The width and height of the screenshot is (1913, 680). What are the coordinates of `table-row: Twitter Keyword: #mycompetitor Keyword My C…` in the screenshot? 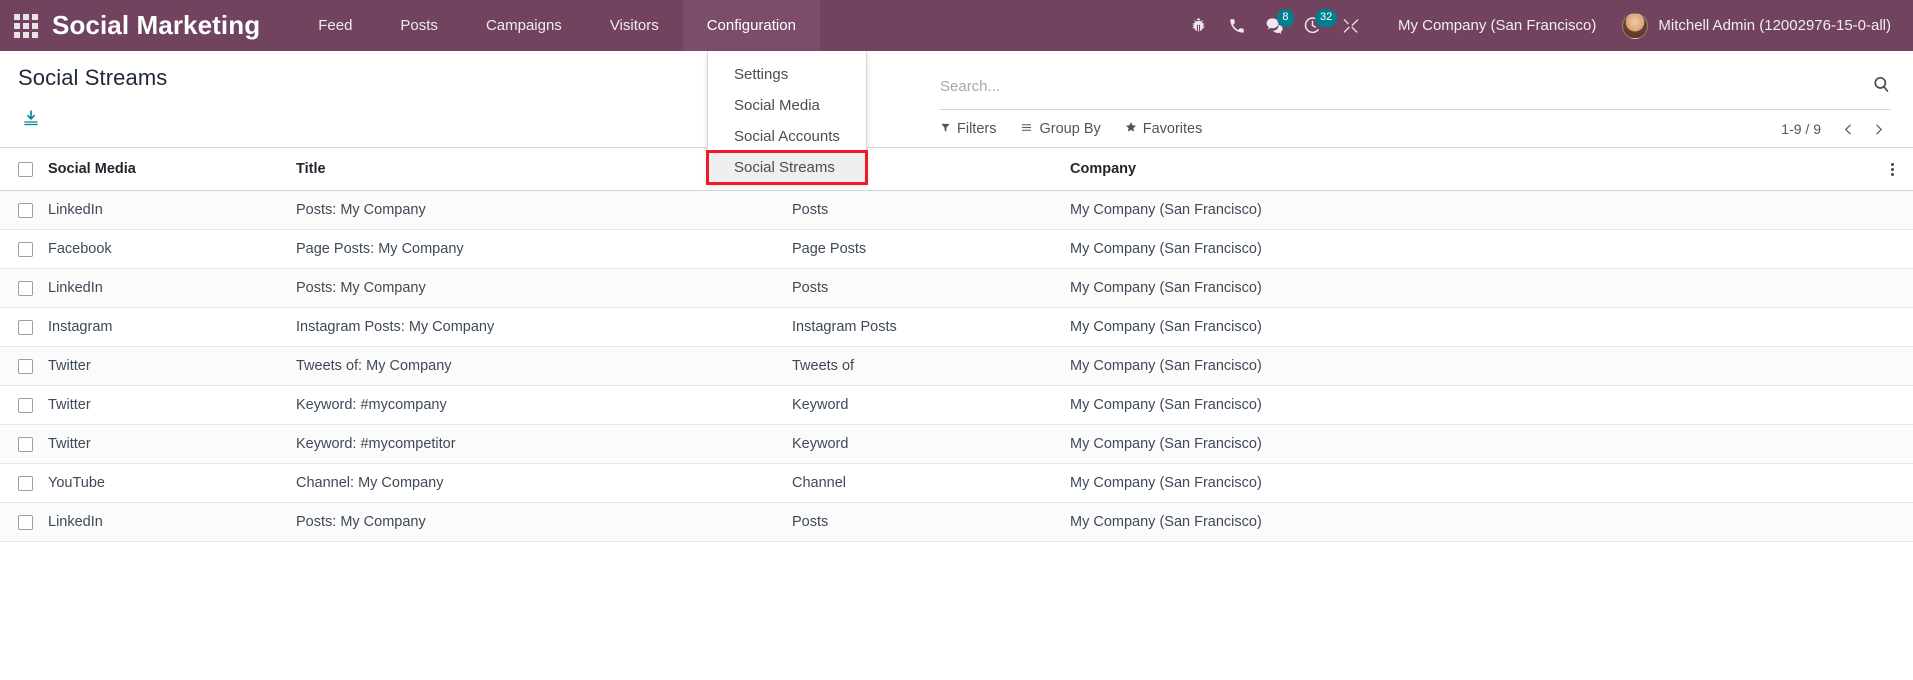 It's located at (956, 444).